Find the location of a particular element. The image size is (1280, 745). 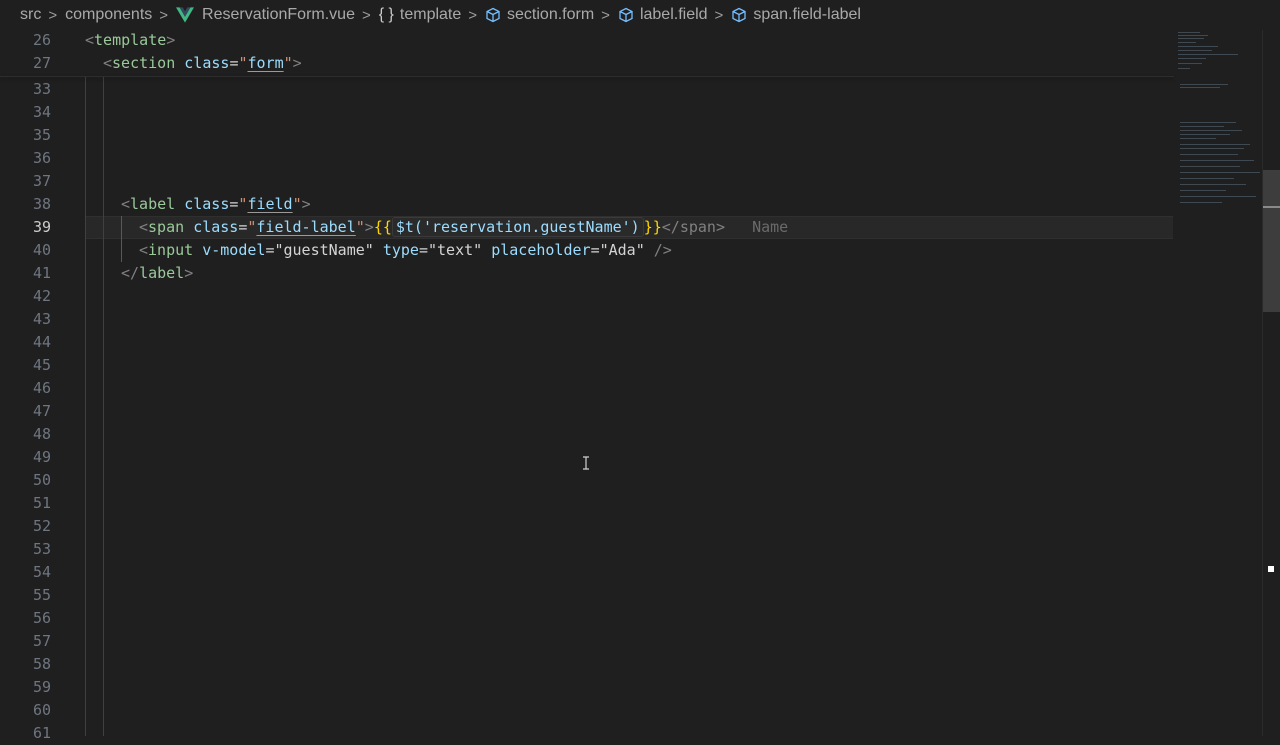

scrollbar-position-marker is located at coordinates (1271, 207).